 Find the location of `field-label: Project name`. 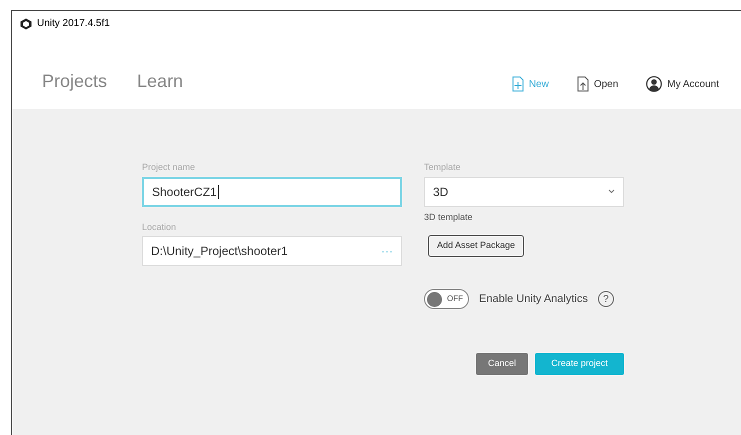

field-label: Project name is located at coordinates (169, 167).